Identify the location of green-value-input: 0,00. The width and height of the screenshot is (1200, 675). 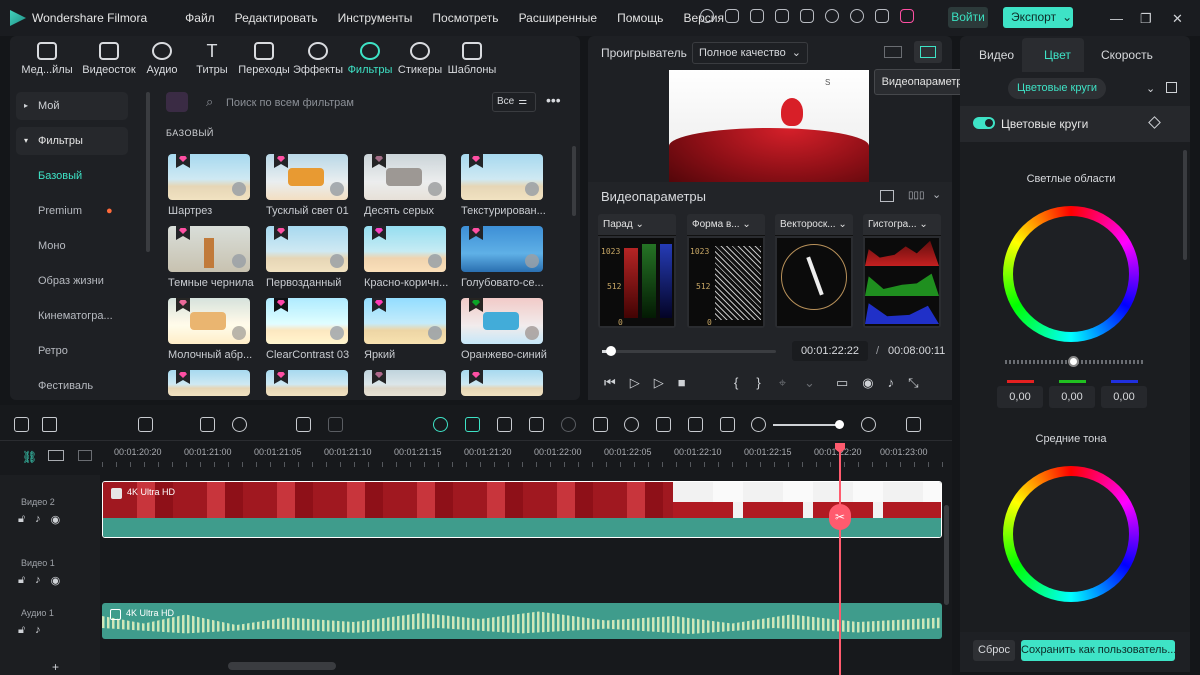
(1072, 397).